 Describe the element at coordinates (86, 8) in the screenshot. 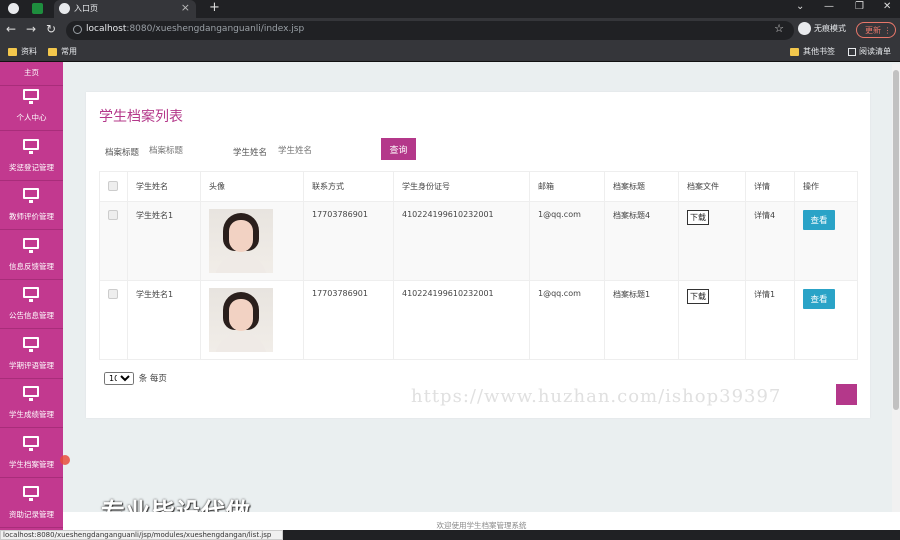

I see `tab-title: 入口页` at that location.